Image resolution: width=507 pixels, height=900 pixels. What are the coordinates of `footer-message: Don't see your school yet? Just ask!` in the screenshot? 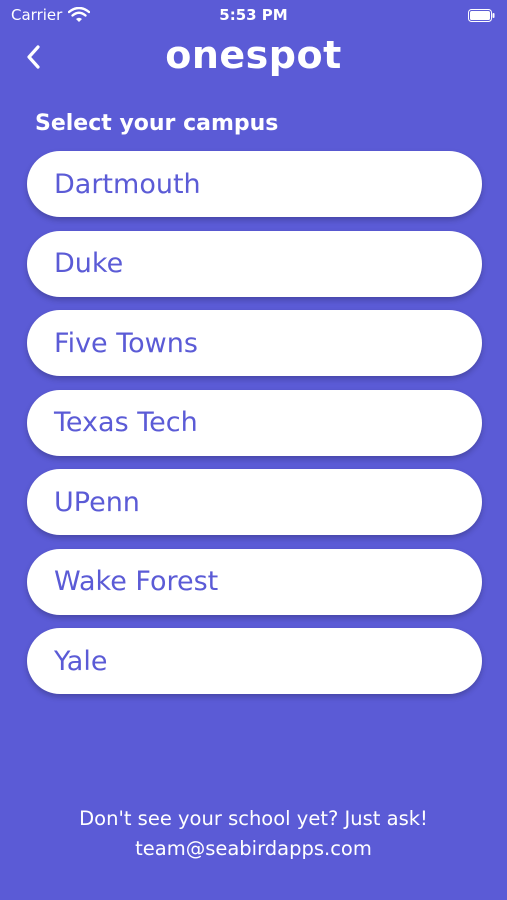 It's located at (253, 818).